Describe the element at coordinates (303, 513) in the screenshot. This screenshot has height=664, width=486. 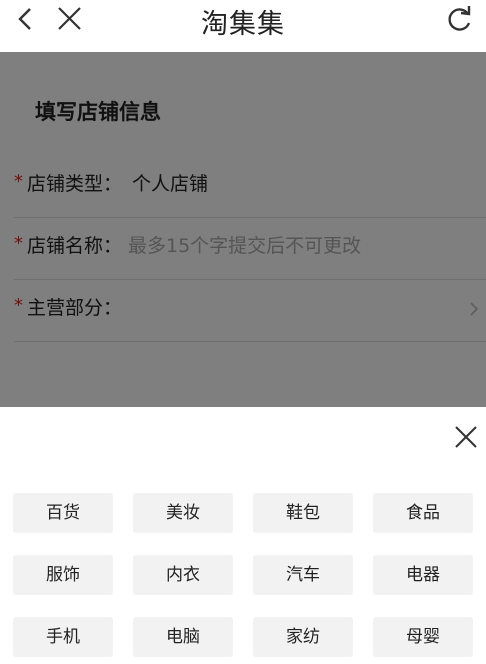
I see `category-option: 鞋包` at that location.